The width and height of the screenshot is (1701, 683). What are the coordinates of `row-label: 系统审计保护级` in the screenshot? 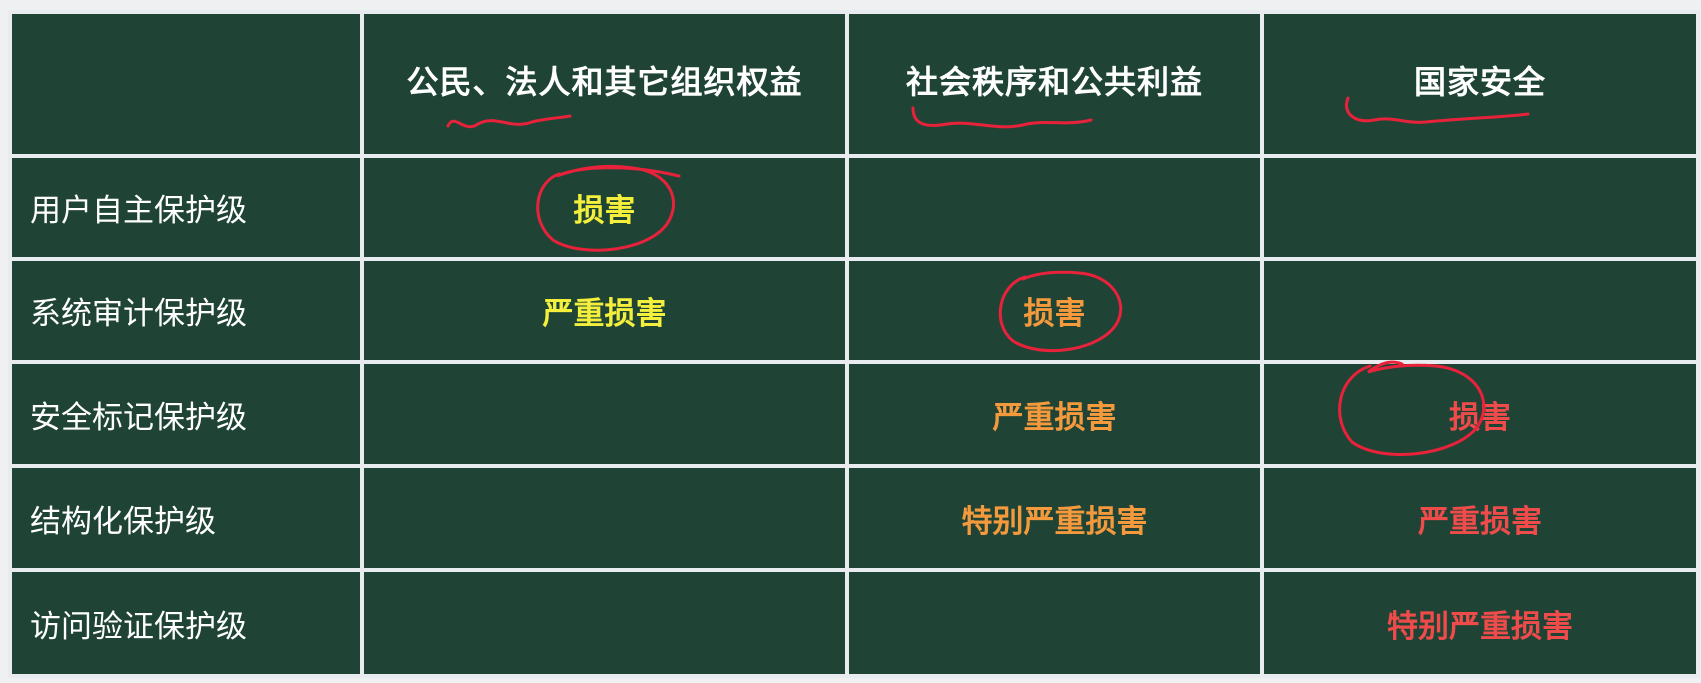 It's located at (186, 310).